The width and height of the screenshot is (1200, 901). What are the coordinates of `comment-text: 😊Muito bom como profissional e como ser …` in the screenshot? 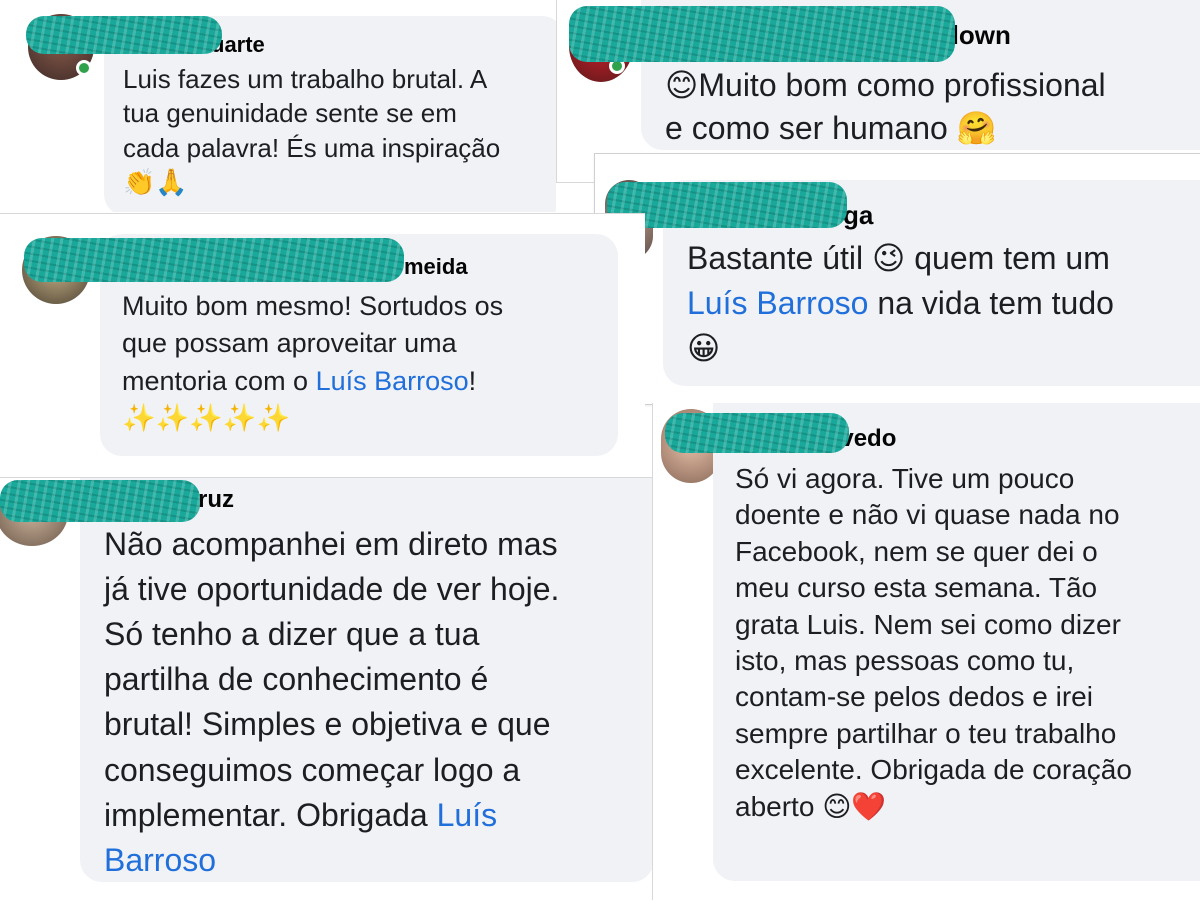 It's located at (885, 107).